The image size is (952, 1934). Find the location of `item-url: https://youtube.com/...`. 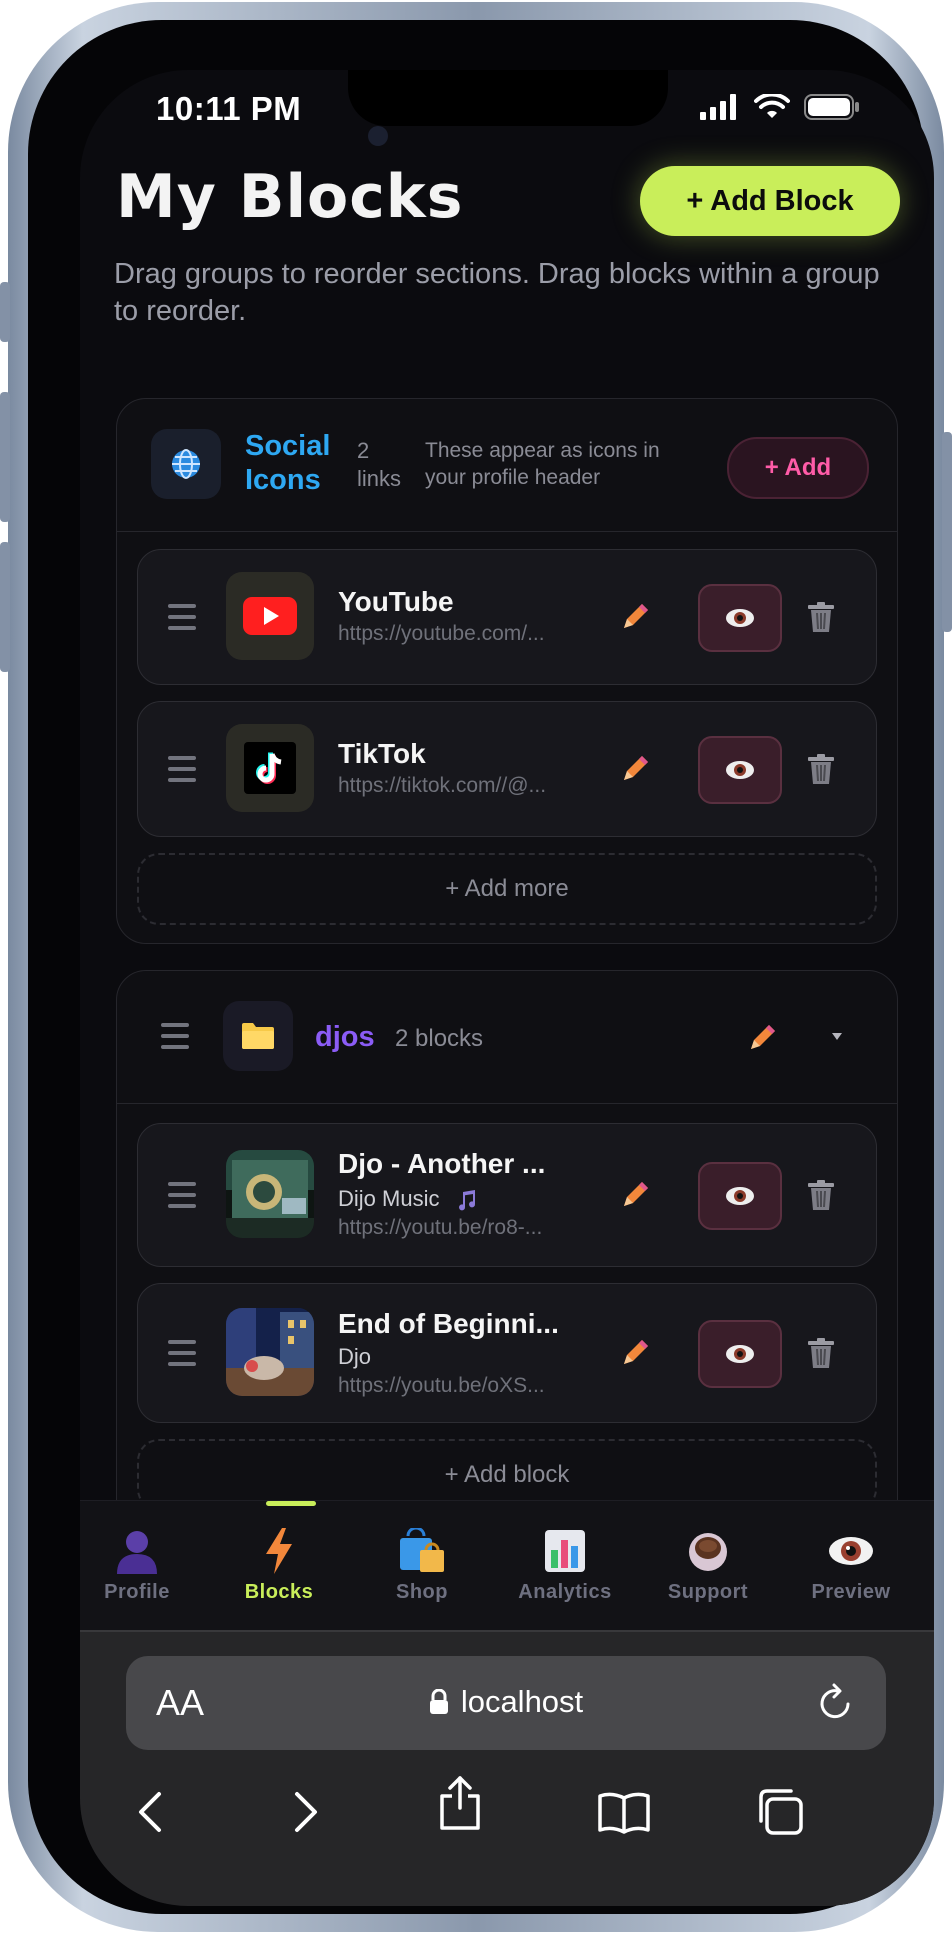

item-url: https://youtube.com/... is located at coordinates (441, 633).